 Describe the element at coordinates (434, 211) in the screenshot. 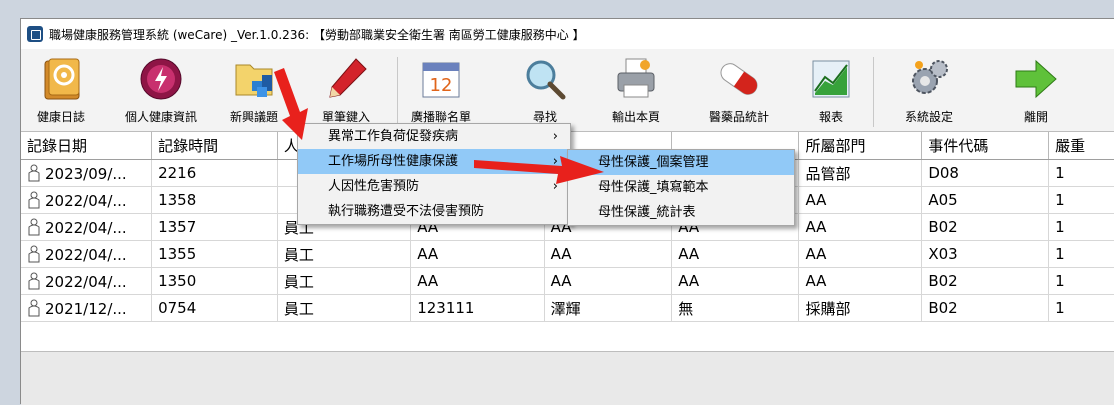

I see `menu-item-workplace-violence: 執行職務遭受不法侵害預防` at that location.